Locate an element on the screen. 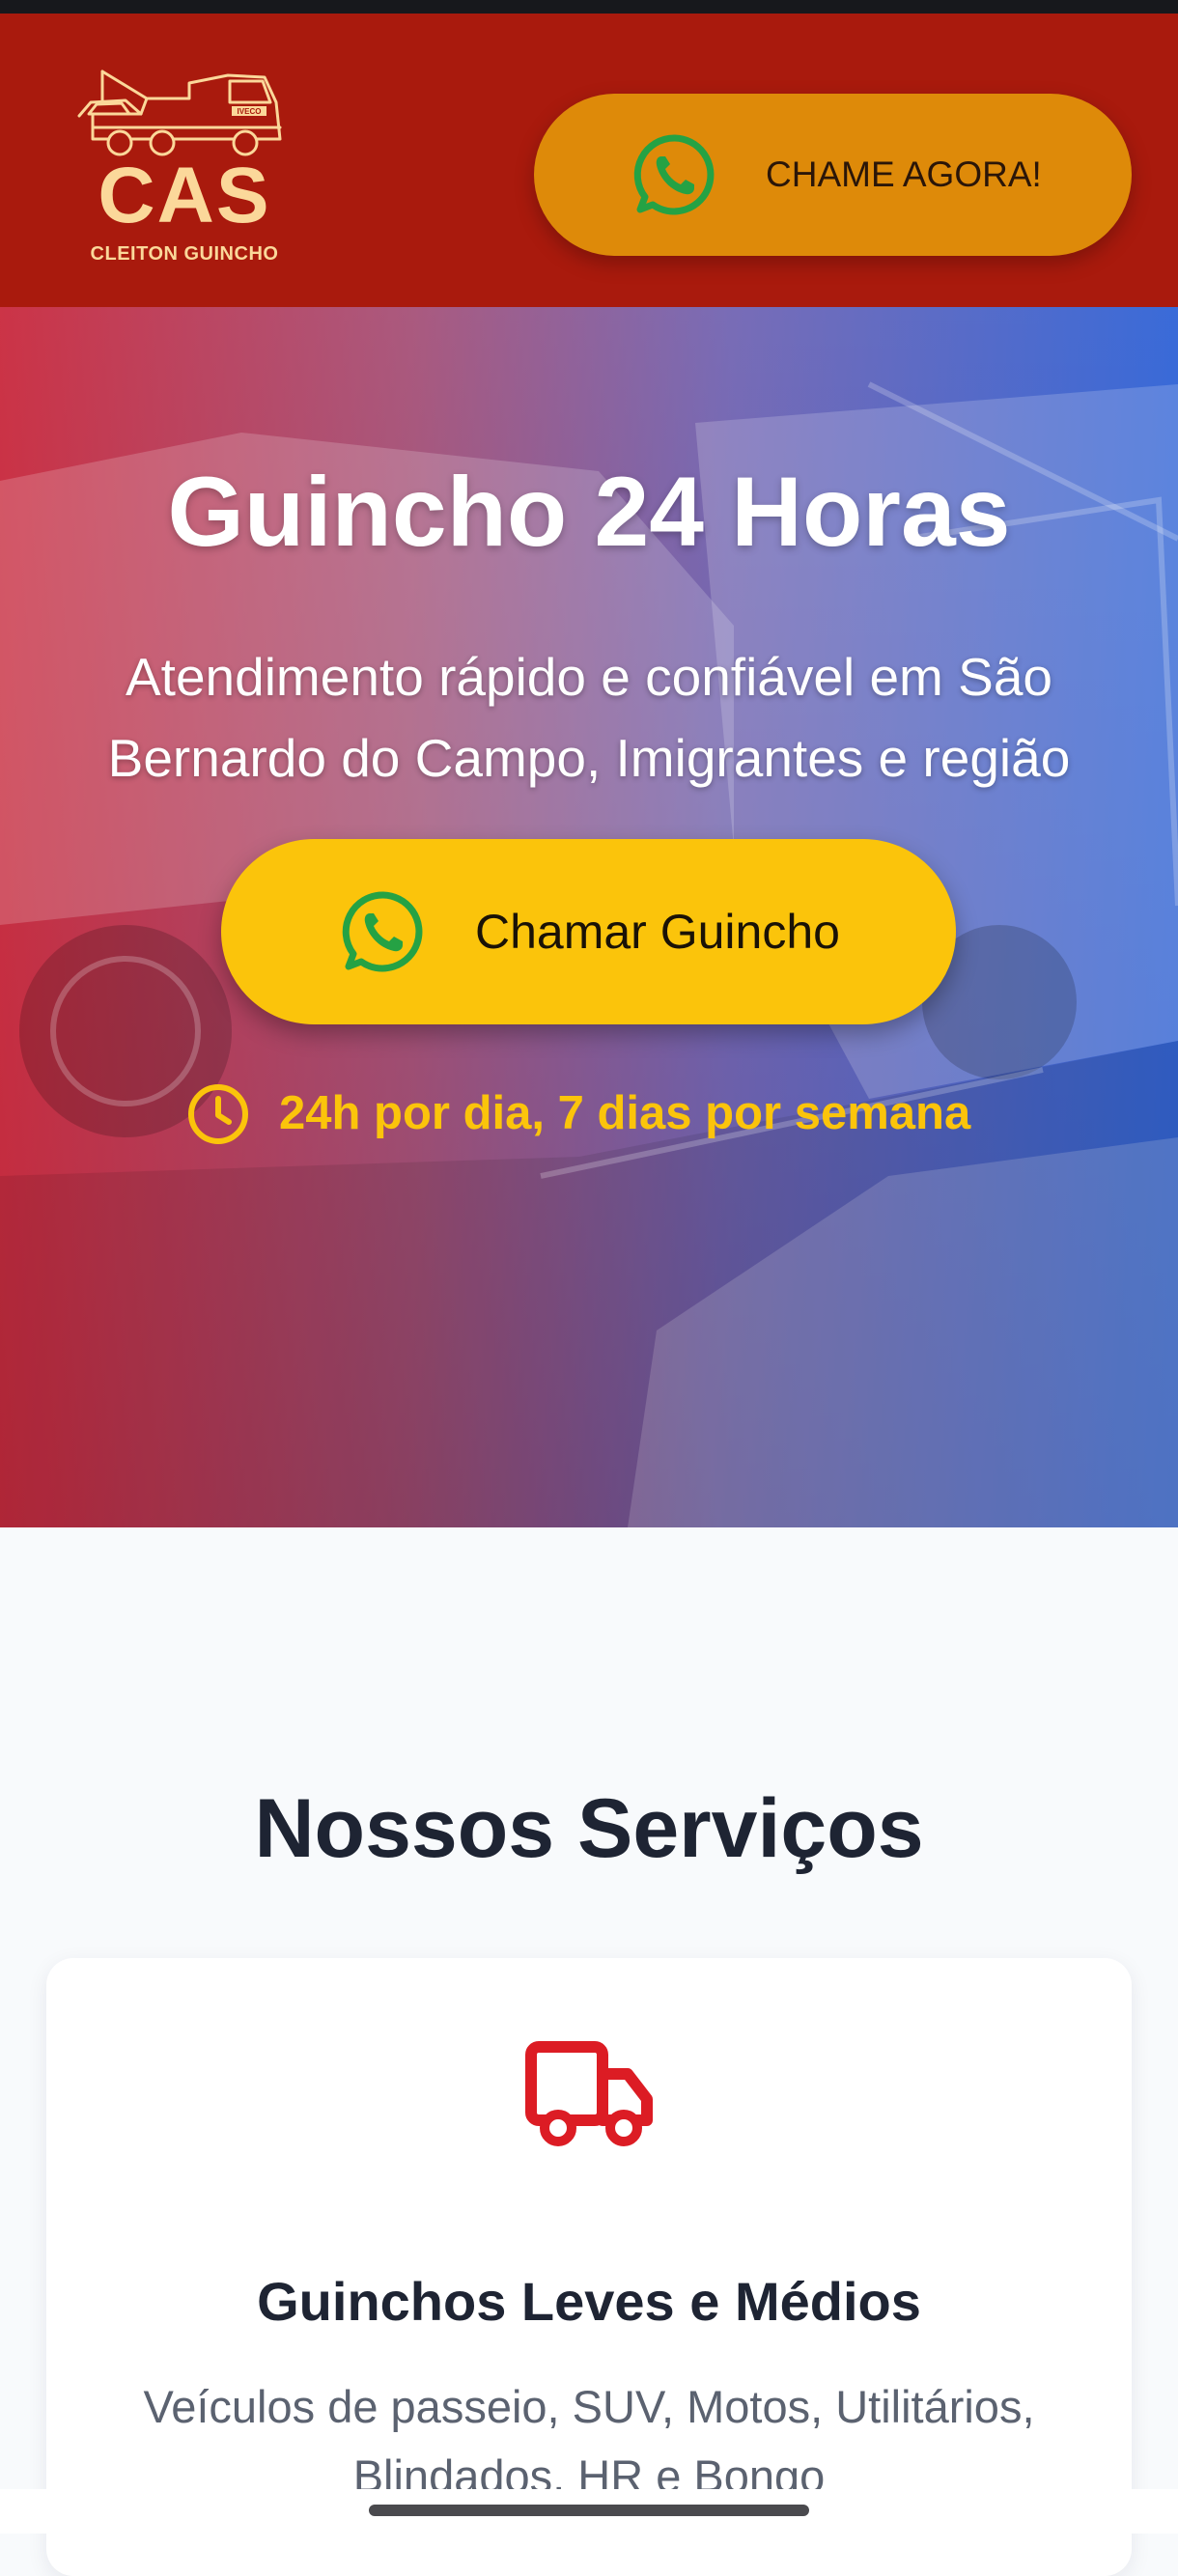 The width and height of the screenshot is (1178, 2576). service-title: Guinchos Leves e Médios is located at coordinates (589, 2302).